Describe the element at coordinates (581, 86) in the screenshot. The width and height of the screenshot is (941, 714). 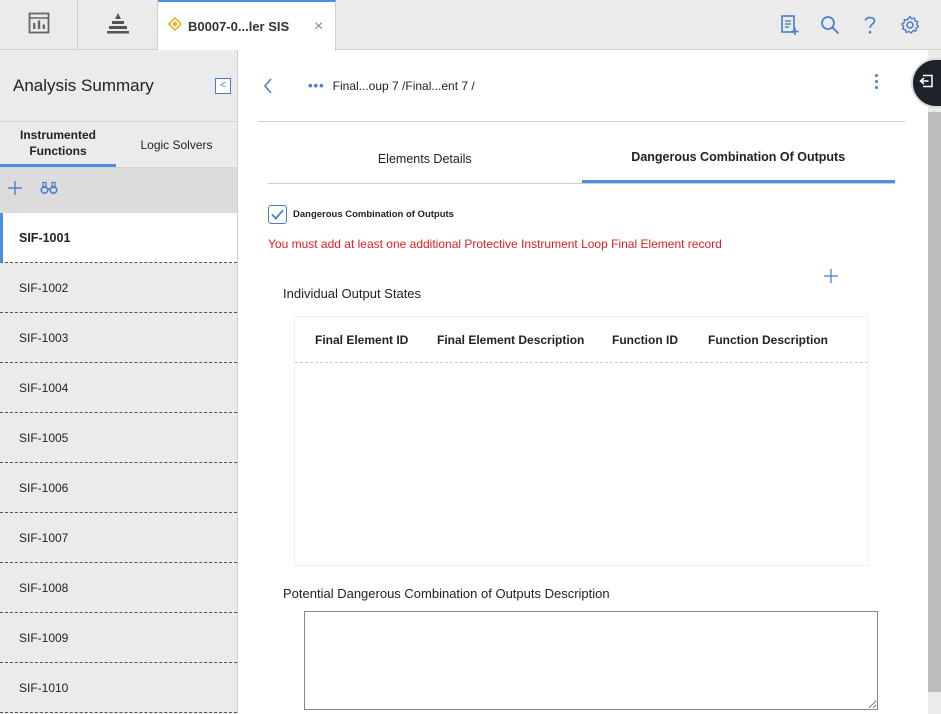
I see `breadcrumb: ••• Final...oup 7 /Final...ent 7 /` at that location.